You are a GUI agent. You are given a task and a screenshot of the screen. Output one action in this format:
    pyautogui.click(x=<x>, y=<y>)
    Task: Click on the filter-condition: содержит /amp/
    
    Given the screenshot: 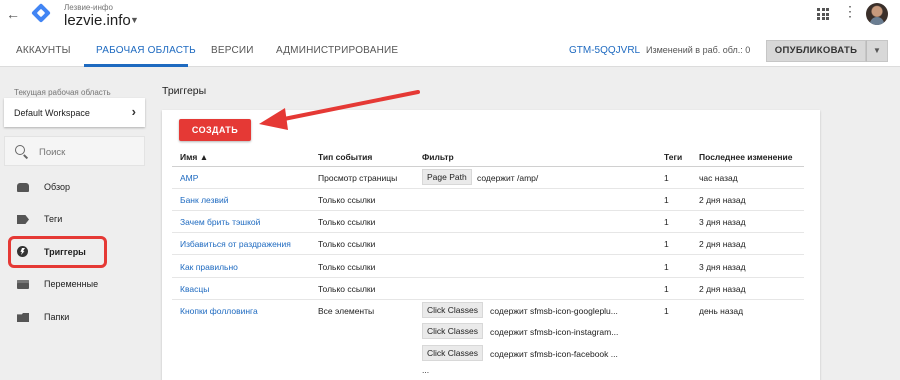 What is the action you would take?
    pyautogui.click(x=508, y=178)
    